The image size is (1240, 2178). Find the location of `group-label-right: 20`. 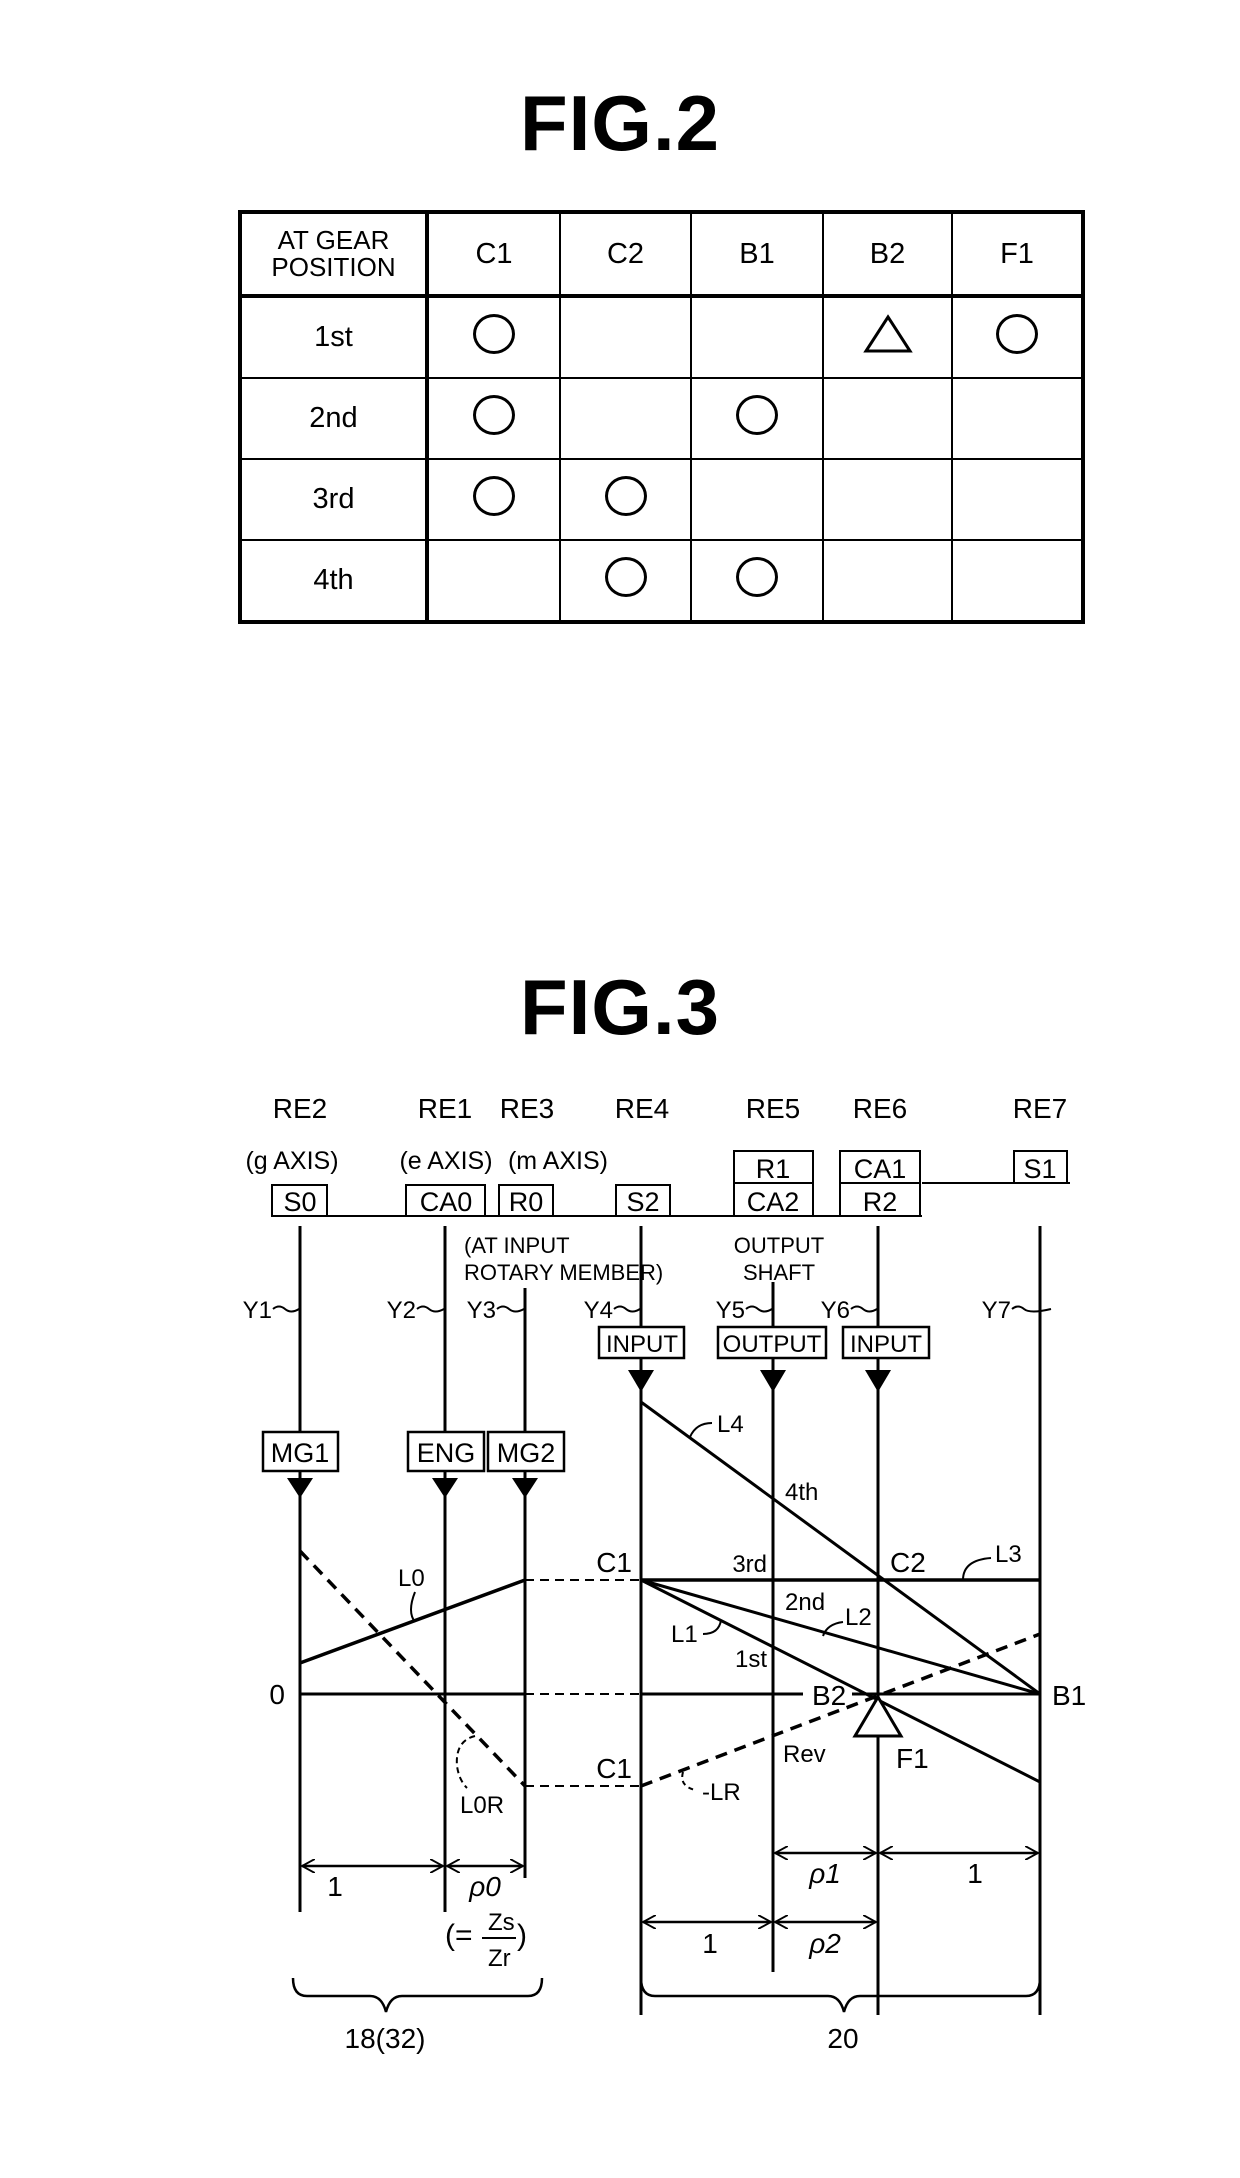

group-label-right: 20 is located at coordinates (842, 2038).